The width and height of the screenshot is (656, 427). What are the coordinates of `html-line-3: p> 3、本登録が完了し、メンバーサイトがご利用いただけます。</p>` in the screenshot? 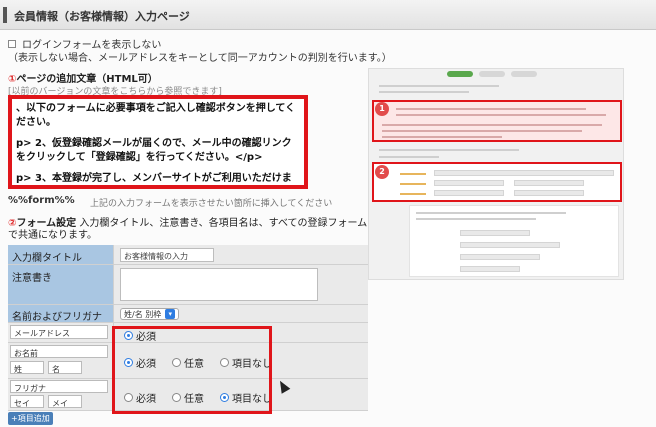 It's located at (154, 178).